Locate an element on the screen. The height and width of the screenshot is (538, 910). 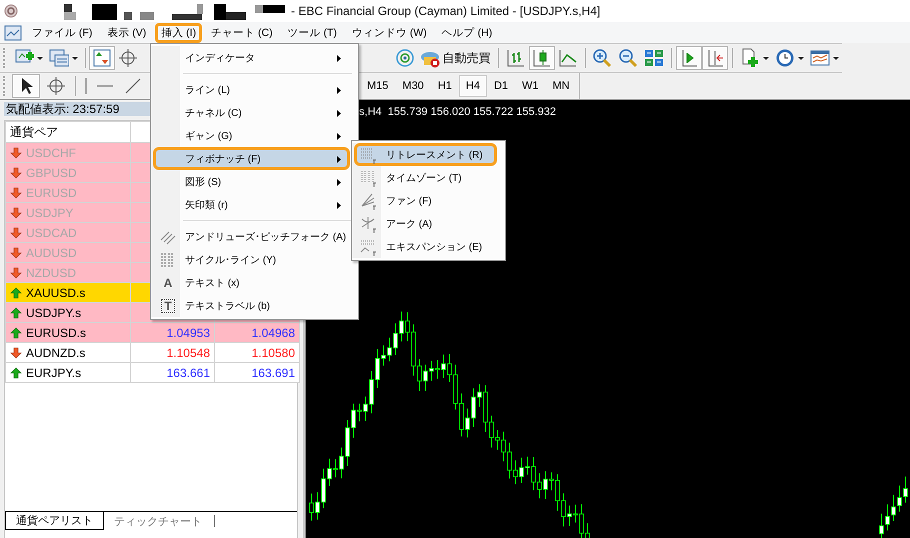
column-header: 通貨ペア is located at coordinates (34, 131).